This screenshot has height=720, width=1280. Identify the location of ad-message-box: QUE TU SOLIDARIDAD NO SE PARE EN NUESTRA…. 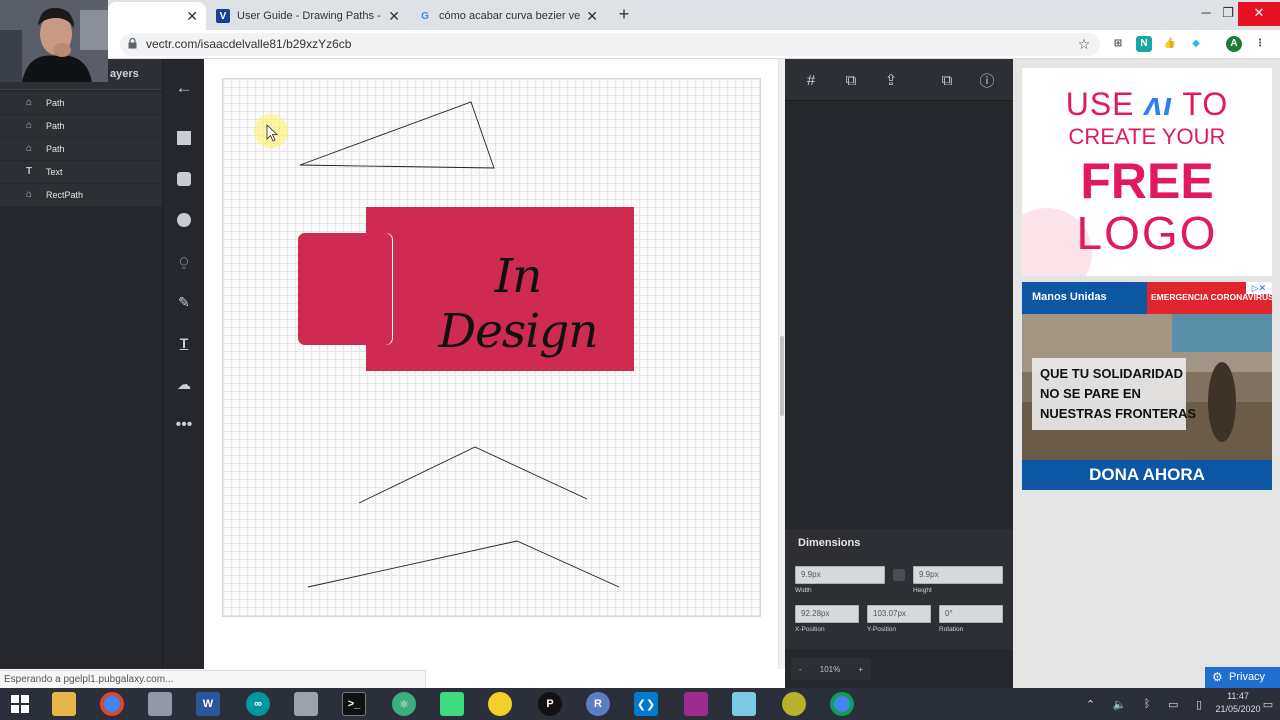
(1114, 394).